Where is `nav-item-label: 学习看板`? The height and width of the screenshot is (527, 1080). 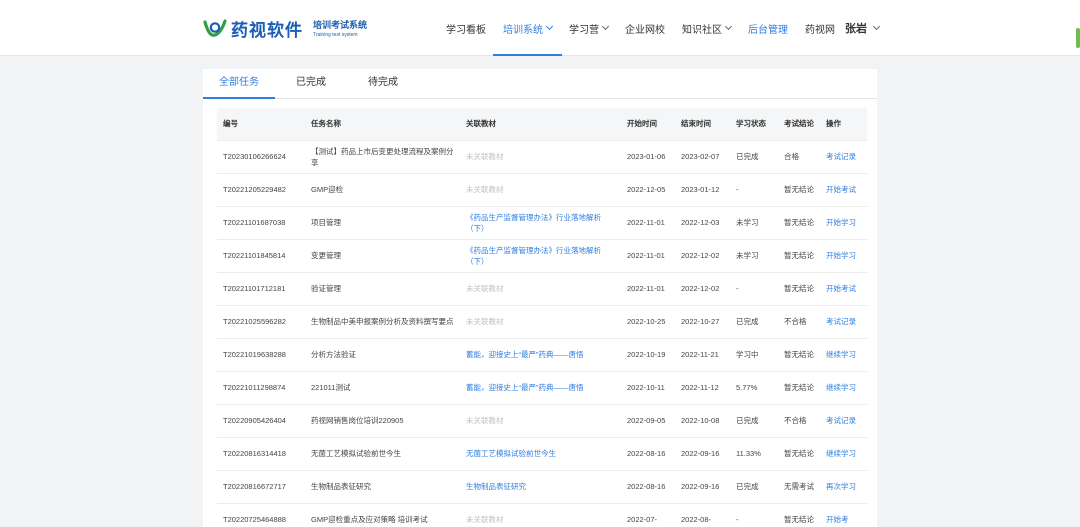
nav-item-label: 学习看板 is located at coordinates (466, 30).